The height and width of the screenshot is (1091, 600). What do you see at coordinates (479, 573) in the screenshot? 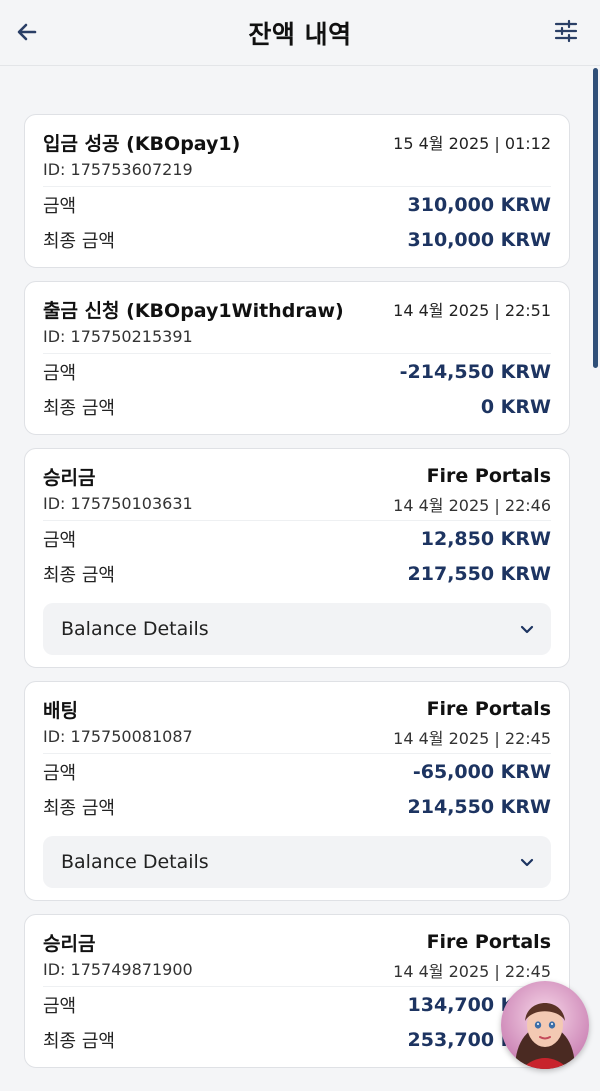
I see `final-amount-value: 217,550 KRW` at bounding box center [479, 573].